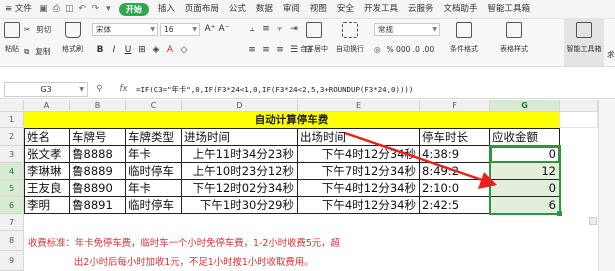  Describe the element at coordinates (18, 9) in the screenshot. I see `file-menu: ≡ 文件` at that location.